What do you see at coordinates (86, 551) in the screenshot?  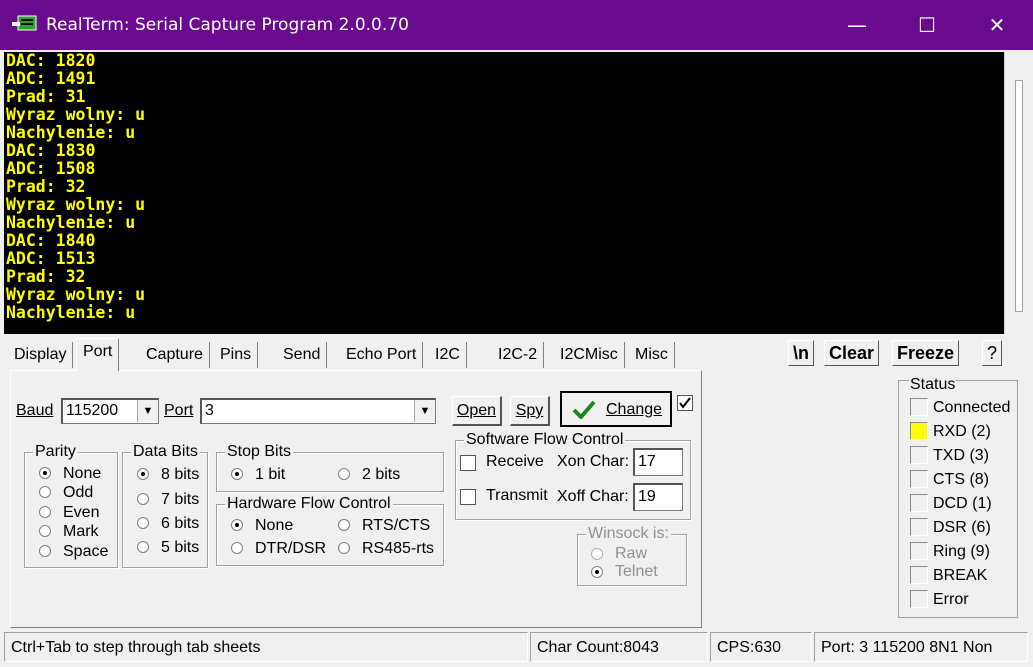 I see `parity-space-label: Space` at bounding box center [86, 551].